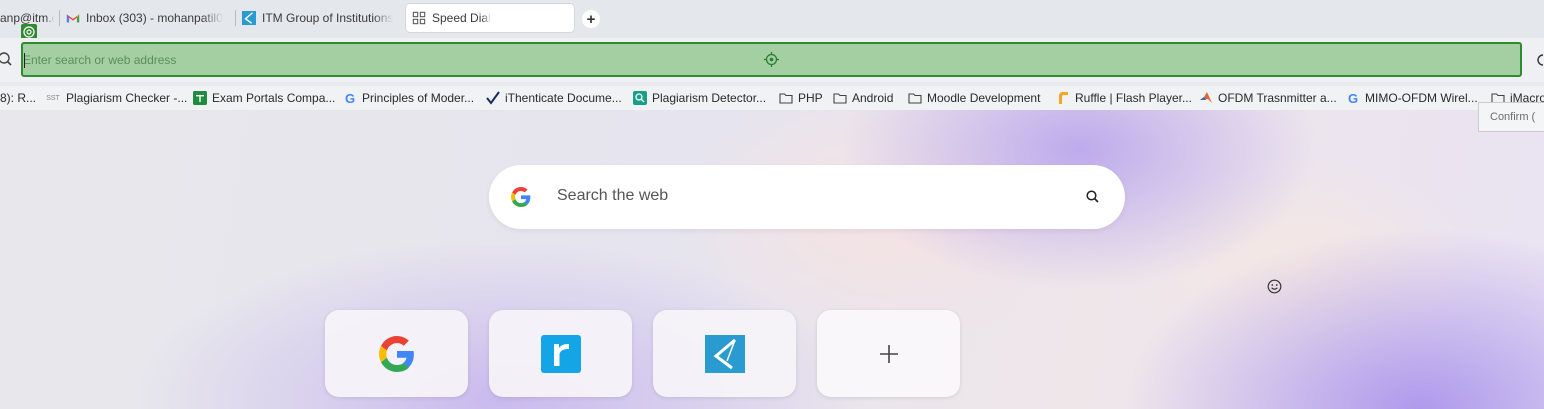 The height and width of the screenshot is (409, 1544). I want to click on sst-icon: SST, so click(53, 98).